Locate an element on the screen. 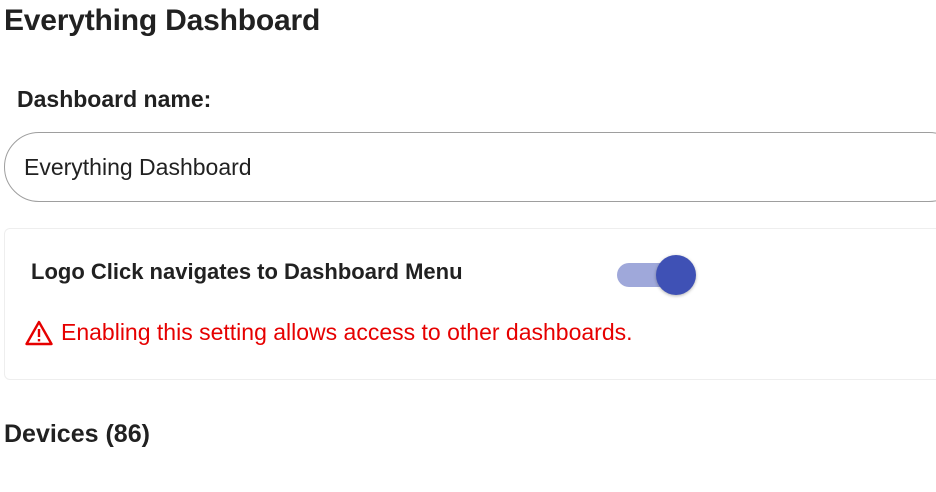 This screenshot has width=936, height=492. page-title: Everything Dashboard is located at coordinates (162, 20).